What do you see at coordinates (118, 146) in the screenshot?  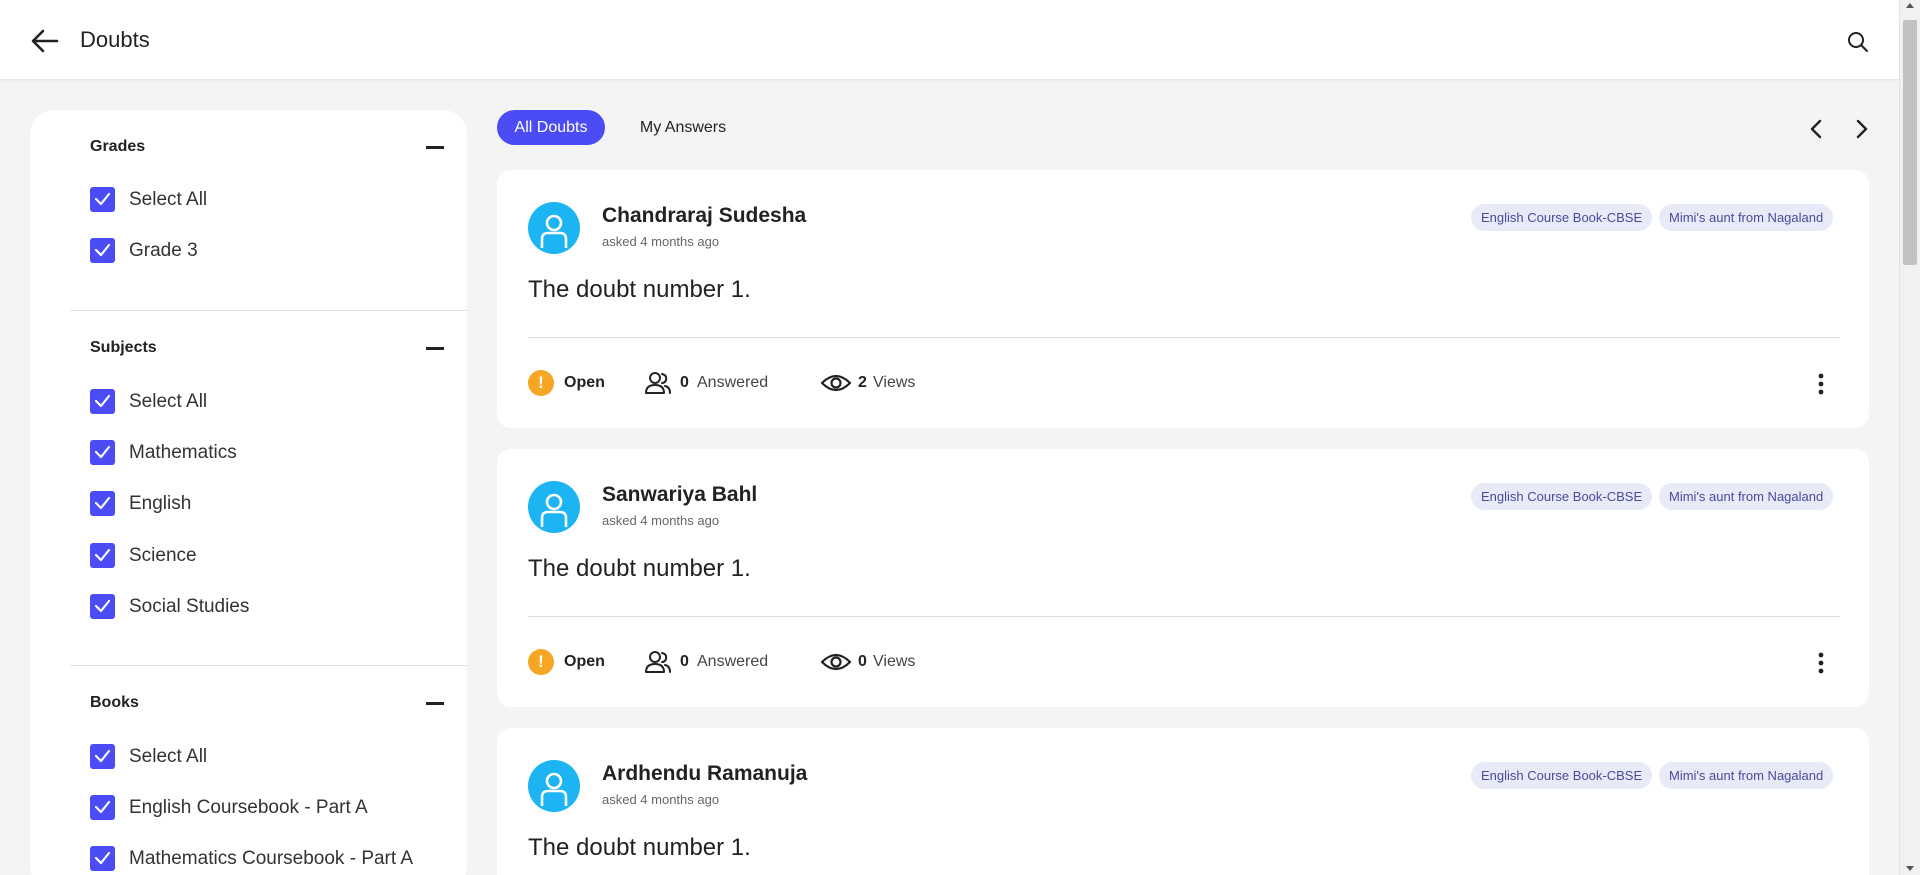 I see `grades-title: Grades` at bounding box center [118, 146].